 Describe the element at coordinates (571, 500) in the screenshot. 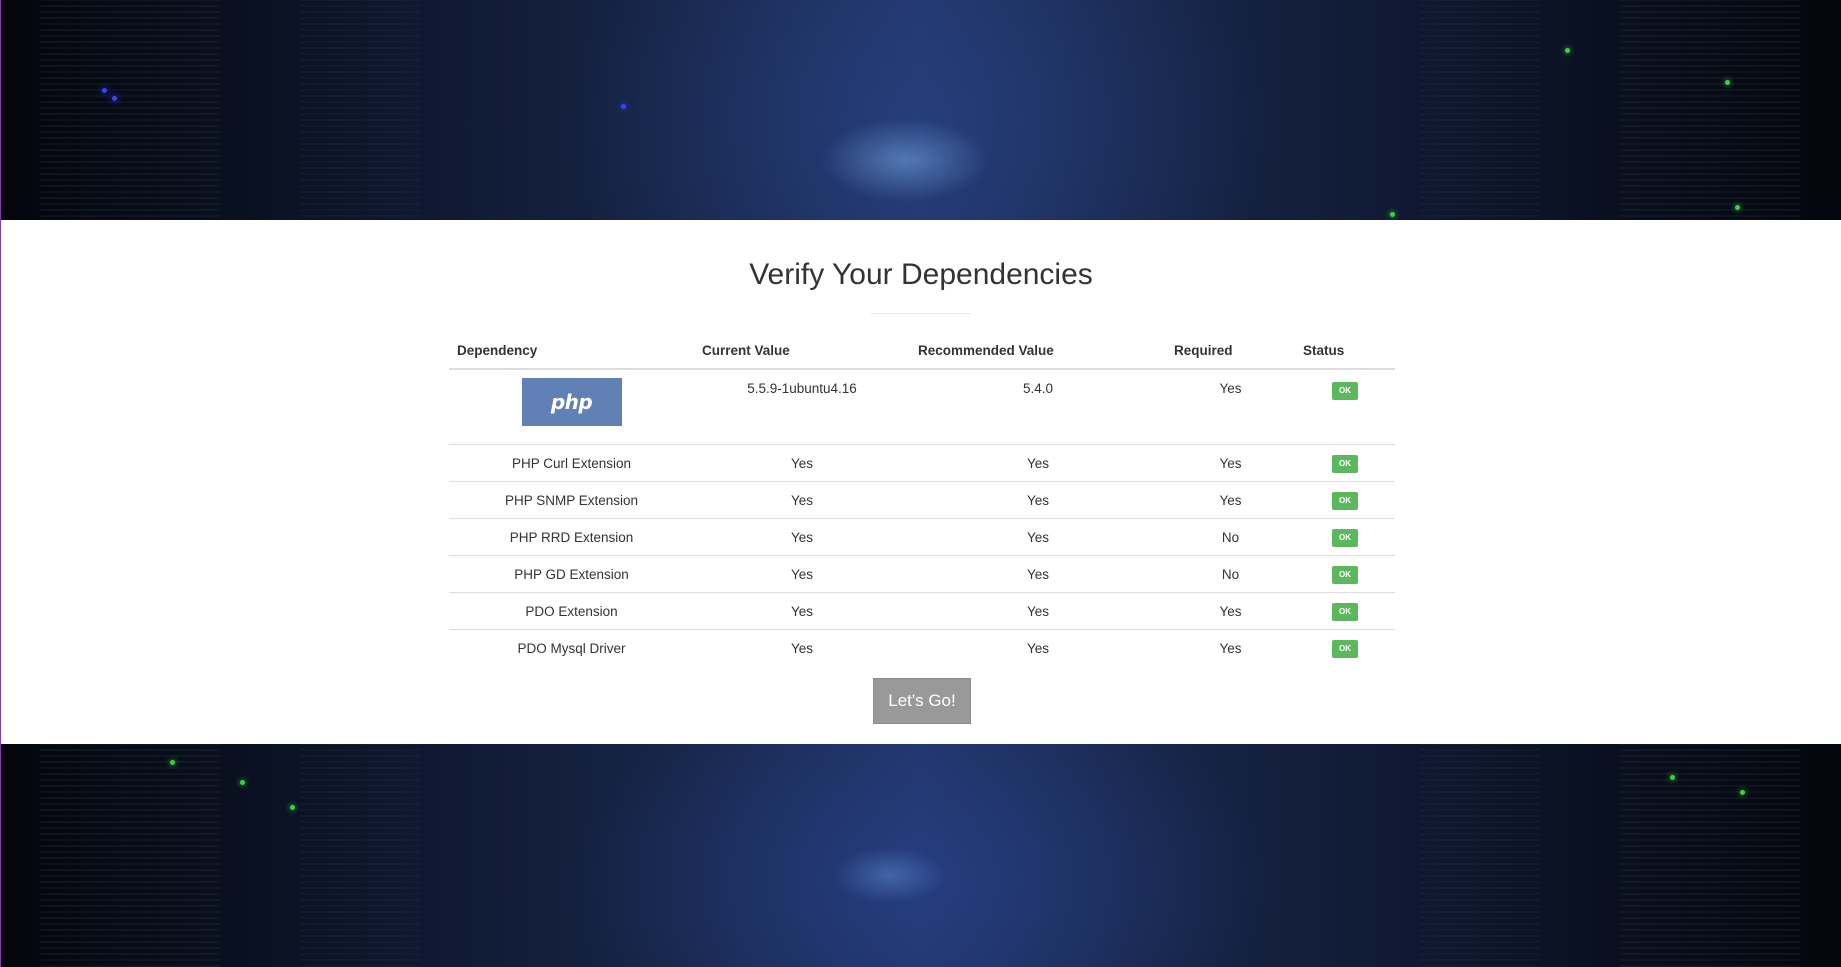

I see `dependency-cell: PHP SNMP Extension` at that location.